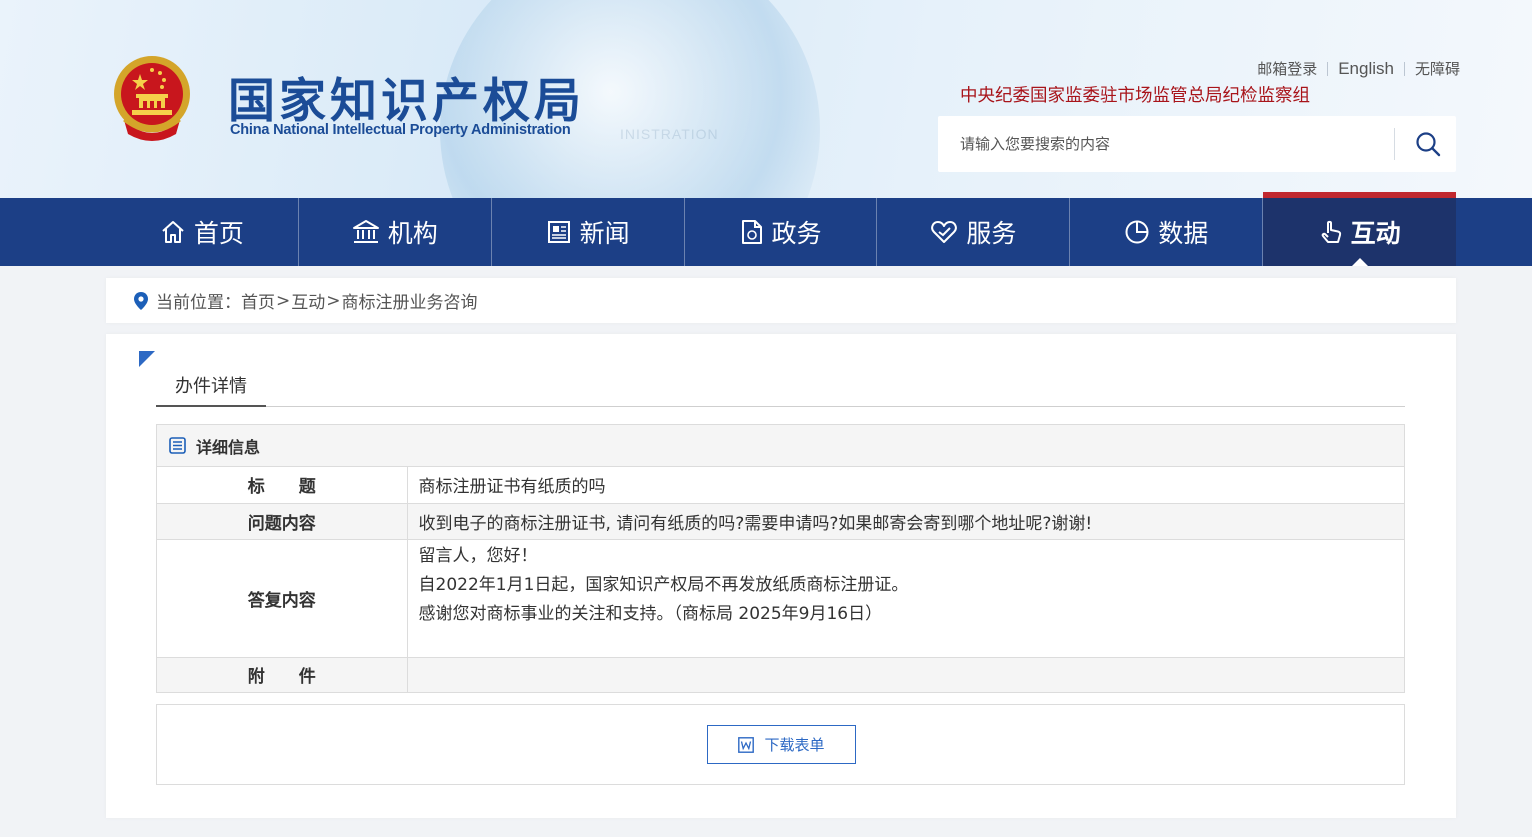 Image resolution: width=1532 pixels, height=837 pixels. I want to click on top-links: 邮箱登录 English 无障碍, so click(1325, 68).